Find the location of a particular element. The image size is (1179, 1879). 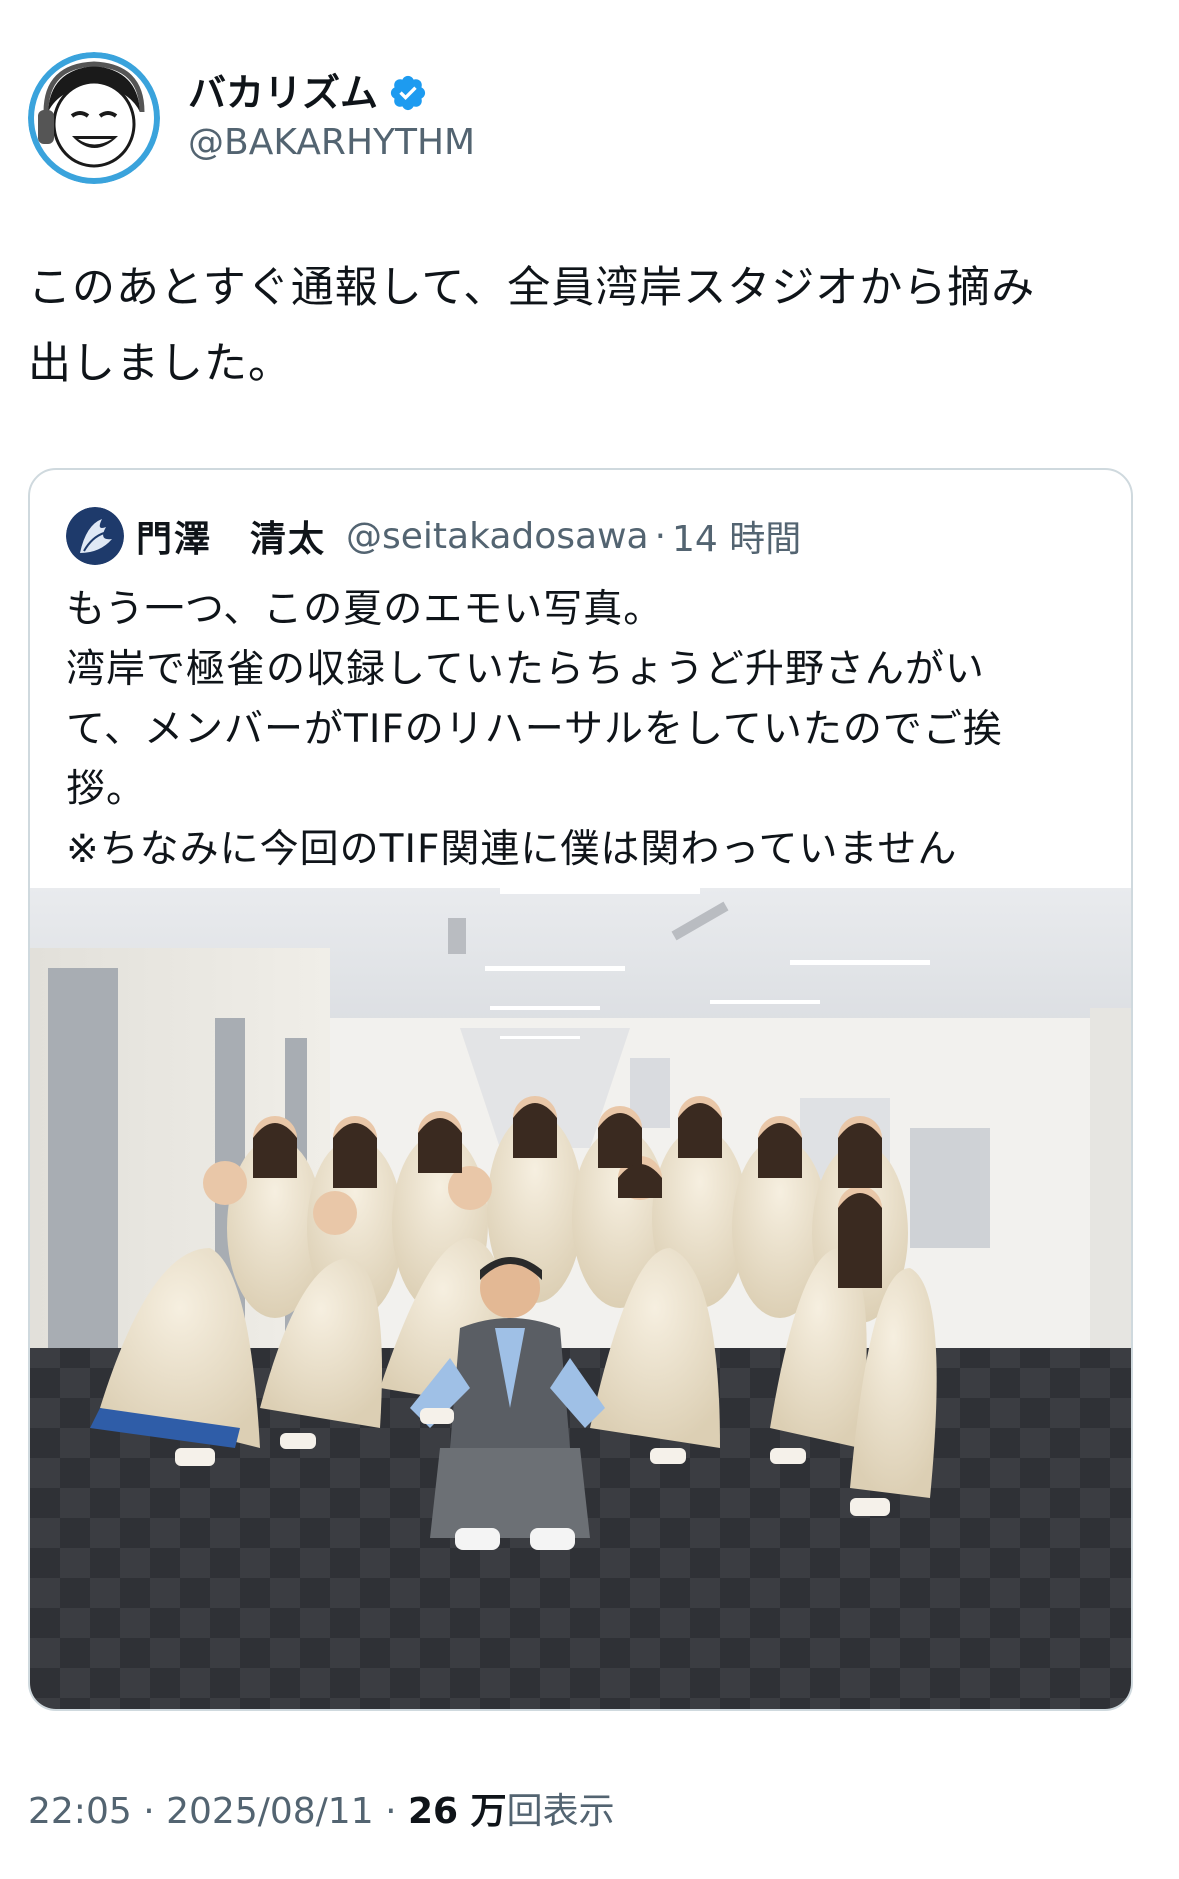

tweet-author: バカリズム @BAKARHYTHM is located at coordinates (251, 117).